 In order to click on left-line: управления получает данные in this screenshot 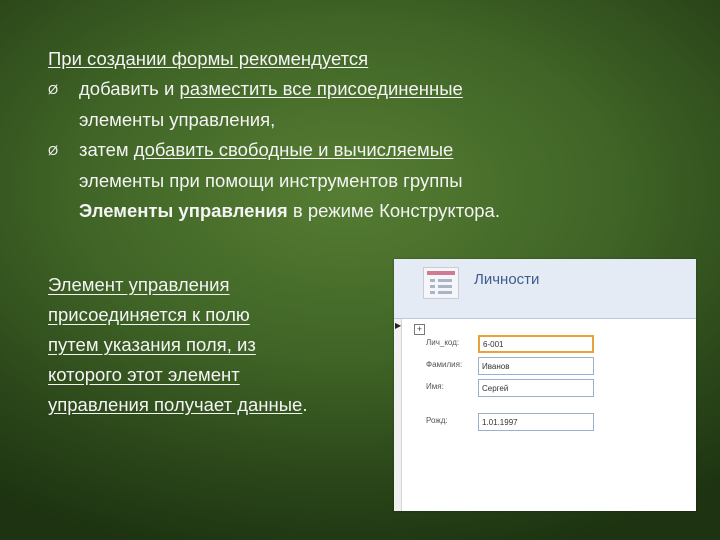, I will do `click(175, 404)`.